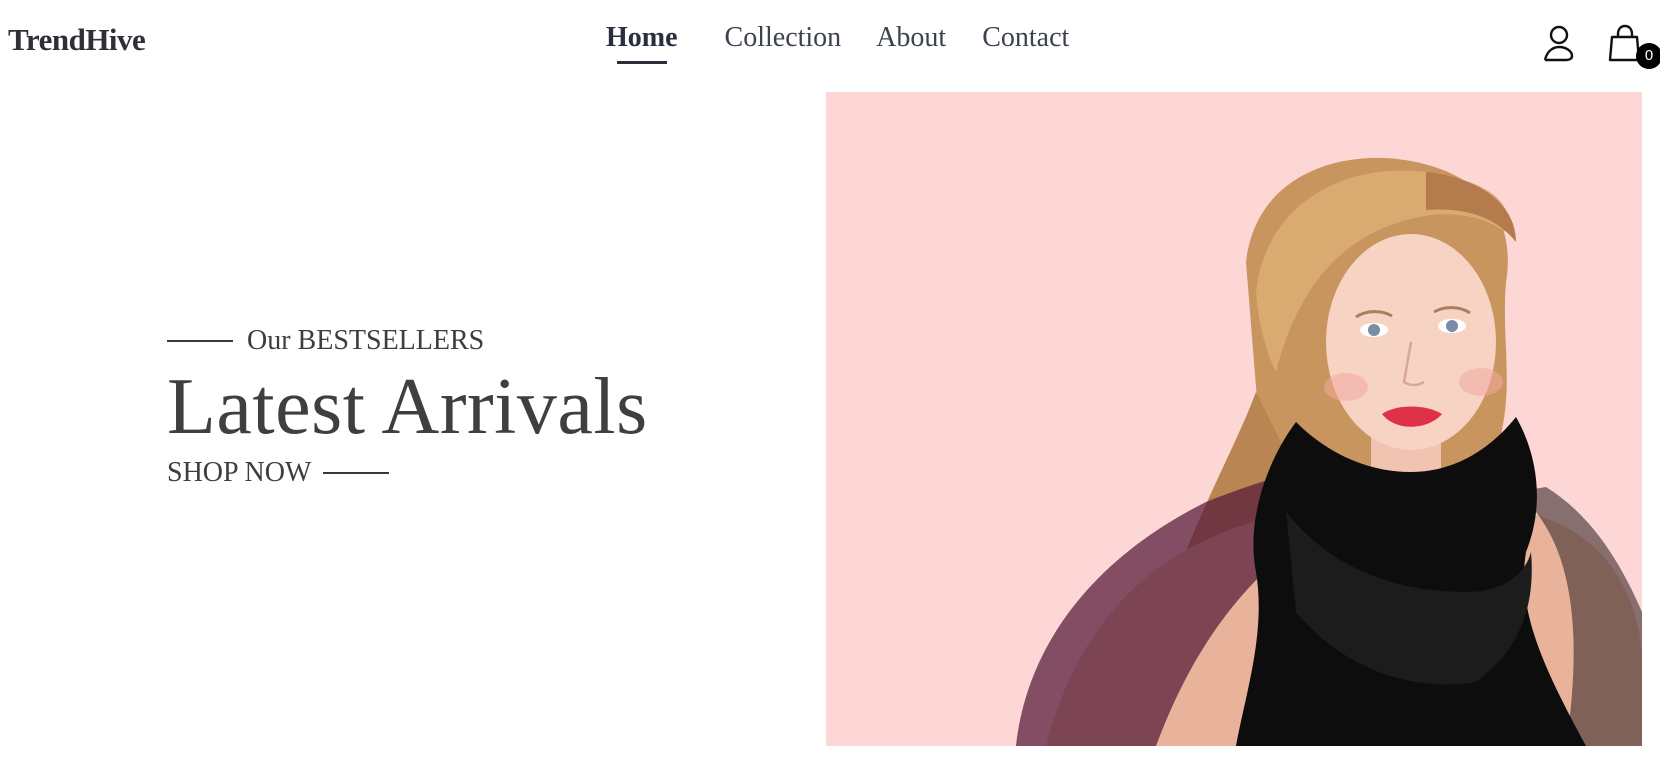  I want to click on nav-item-contact: Contact, so click(1025, 38).